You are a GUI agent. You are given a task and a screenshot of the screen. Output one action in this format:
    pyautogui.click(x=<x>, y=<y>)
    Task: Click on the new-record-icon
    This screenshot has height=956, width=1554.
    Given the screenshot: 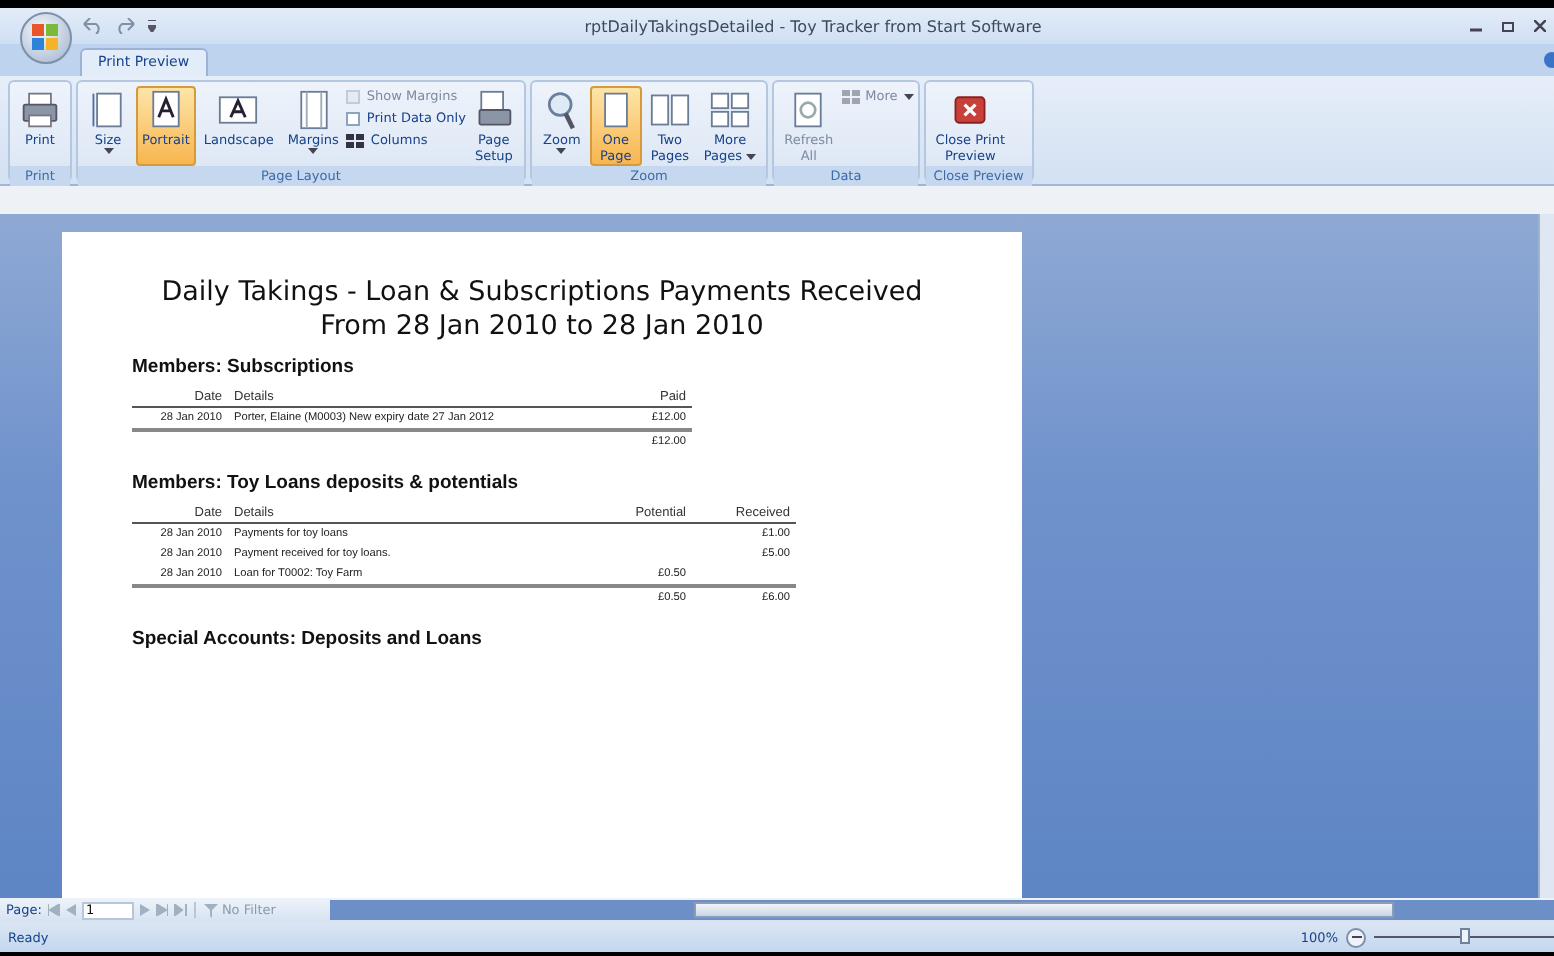 What is the action you would take?
    pyautogui.click(x=180, y=910)
    